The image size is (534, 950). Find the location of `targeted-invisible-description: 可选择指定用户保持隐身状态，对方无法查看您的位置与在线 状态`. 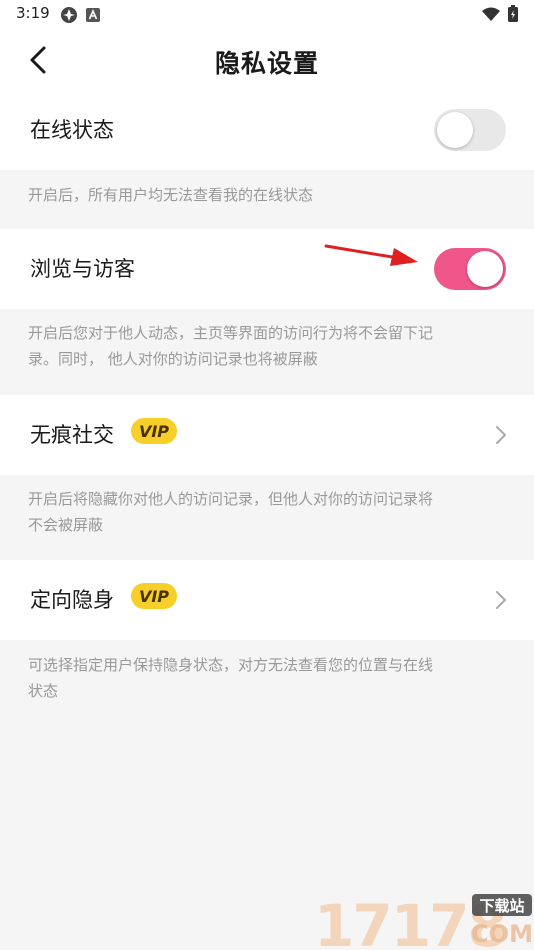

targeted-invisible-description: 可选择指定用户保持隐身状态，对方无法查看您的位置与在线 状态 is located at coordinates (231, 678).